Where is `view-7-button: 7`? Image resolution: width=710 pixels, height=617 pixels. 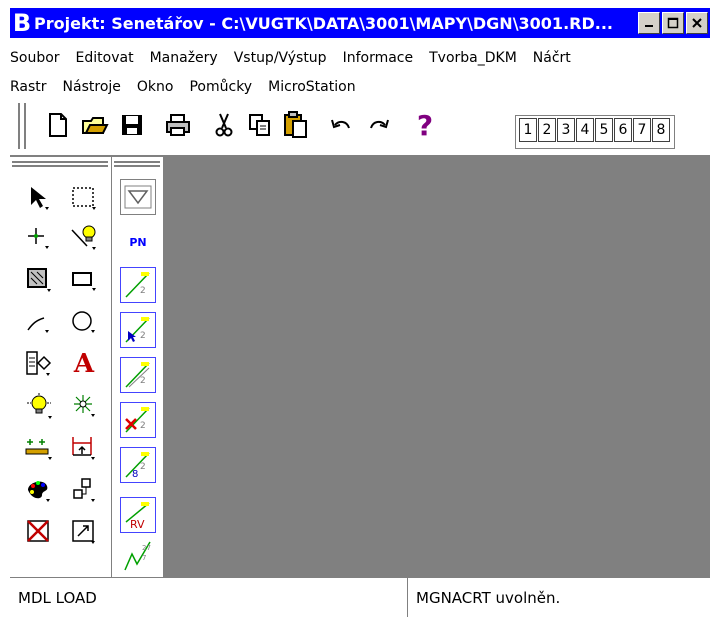
view-7-button: 7 is located at coordinates (642, 130).